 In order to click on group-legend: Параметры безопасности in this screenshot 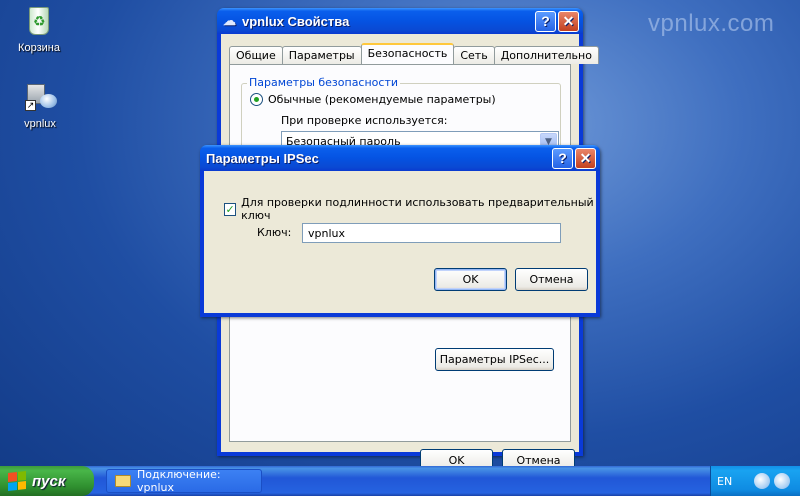, I will do `click(324, 82)`.